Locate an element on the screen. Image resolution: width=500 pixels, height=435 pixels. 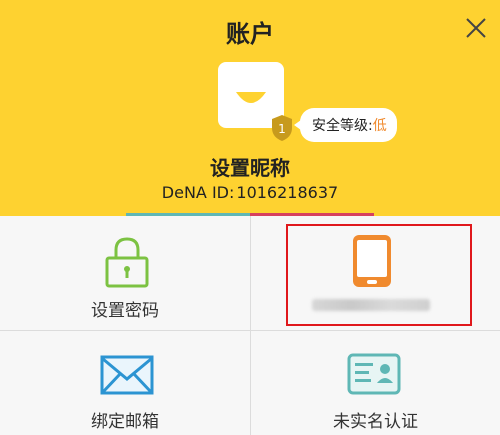
bind-email-label: 绑定邮箱 is located at coordinates (125, 422).